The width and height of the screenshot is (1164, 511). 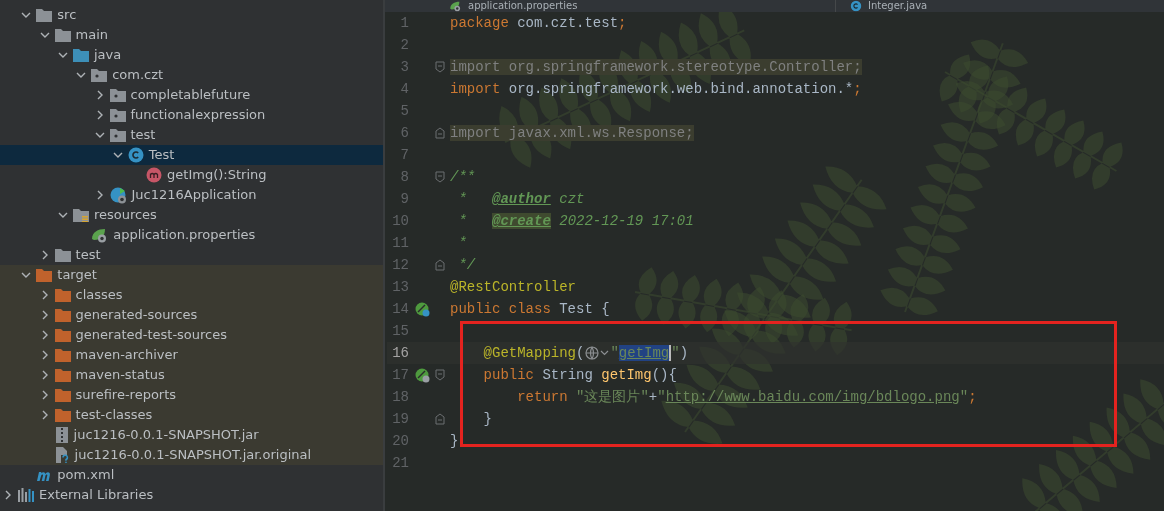 I want to click on code-text: @RestController, so click(x=513, y=287).